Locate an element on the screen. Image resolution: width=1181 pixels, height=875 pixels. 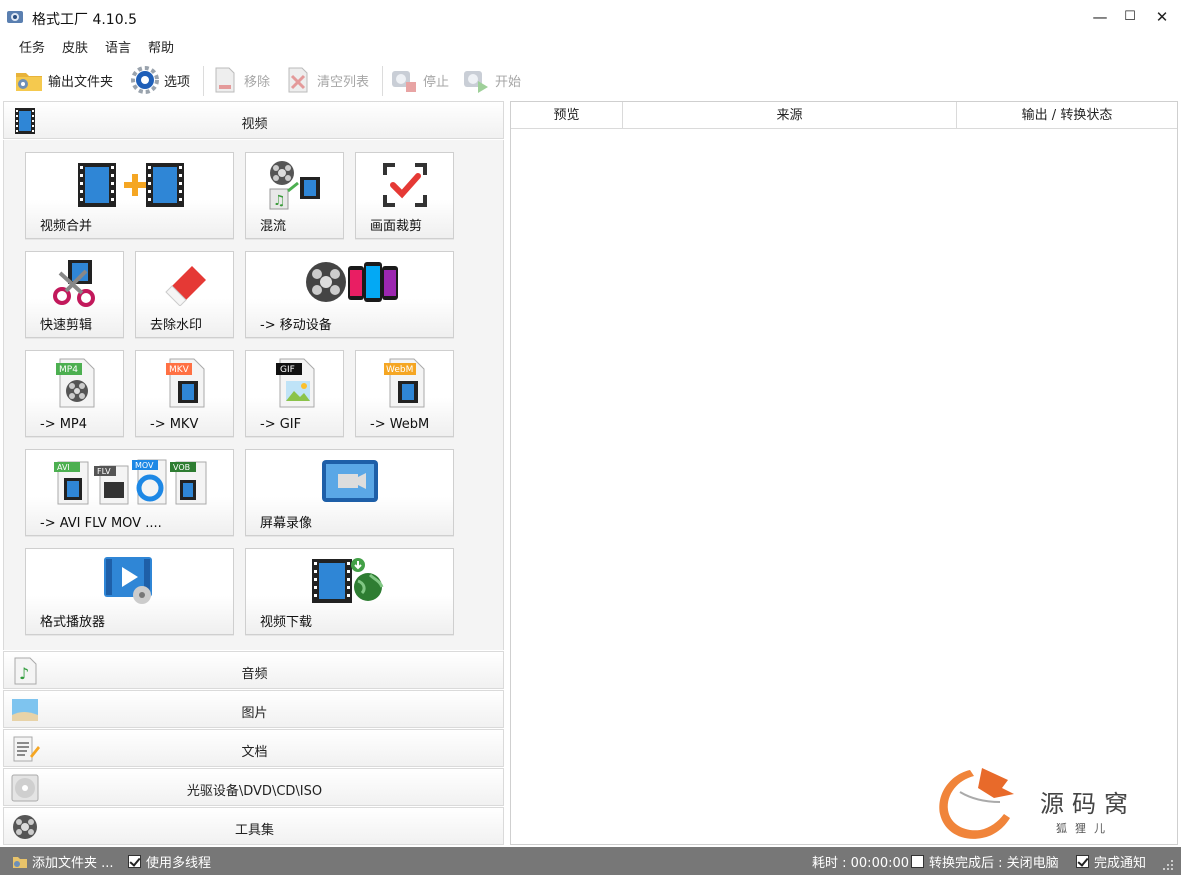
category-document-label: 文档 is located at coordinates (254, 752).